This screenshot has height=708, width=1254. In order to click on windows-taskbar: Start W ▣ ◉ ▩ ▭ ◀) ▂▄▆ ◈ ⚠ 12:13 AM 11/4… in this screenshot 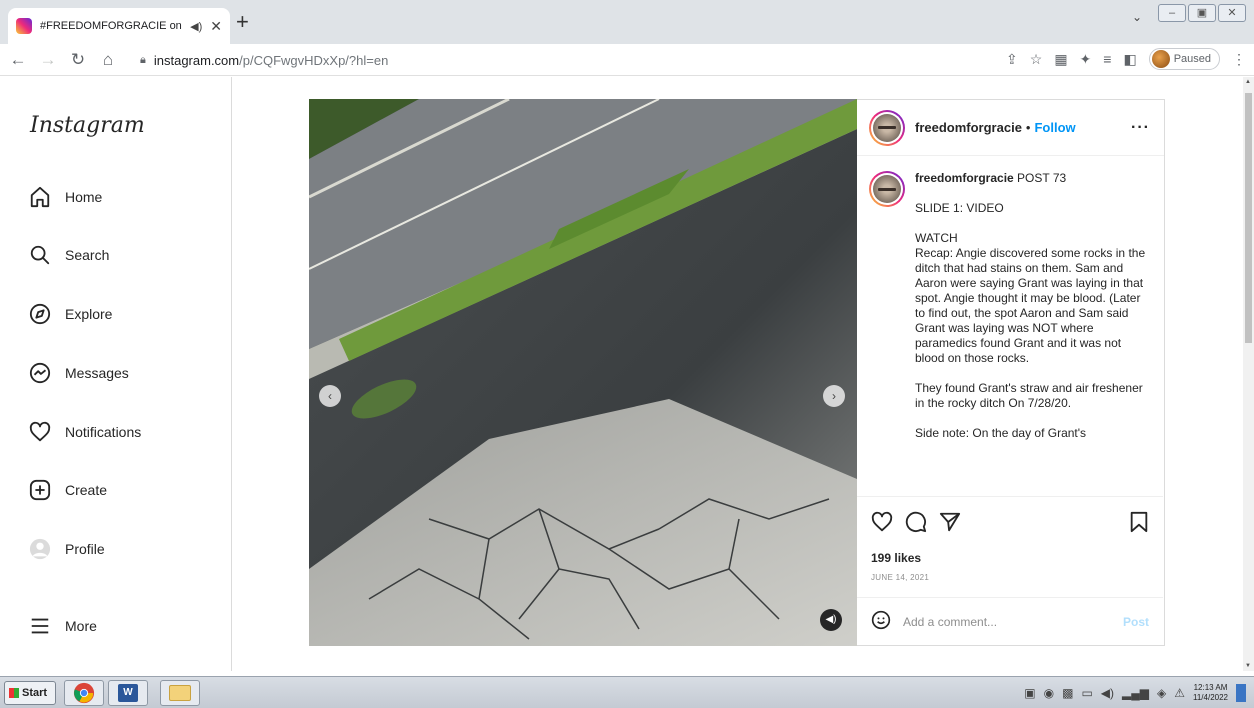, I will do `click(627, 692)`.